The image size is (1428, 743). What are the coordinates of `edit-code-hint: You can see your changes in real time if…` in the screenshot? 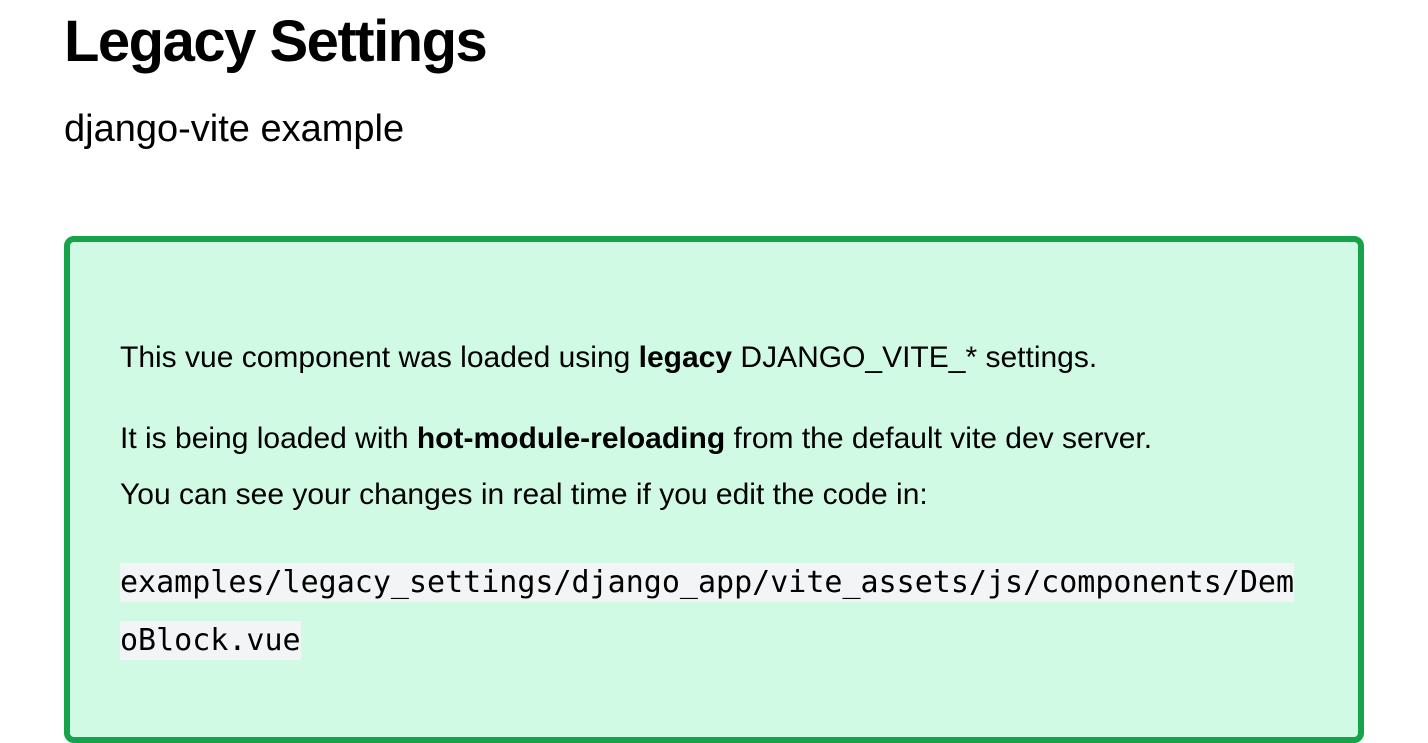 It's located at (524, 494).